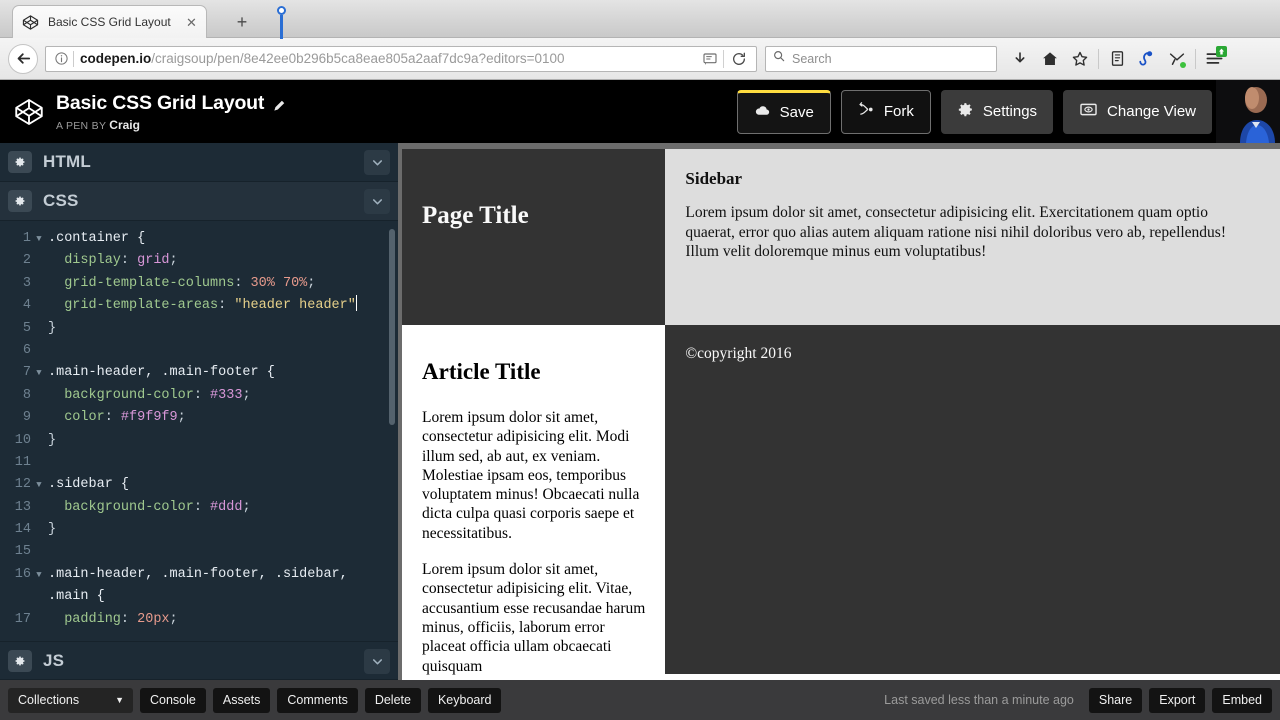 This screenshot has height=720, width=1280. Describe the element at coordinates (16, 597) in the screenshot. I see `line-number` at that location.